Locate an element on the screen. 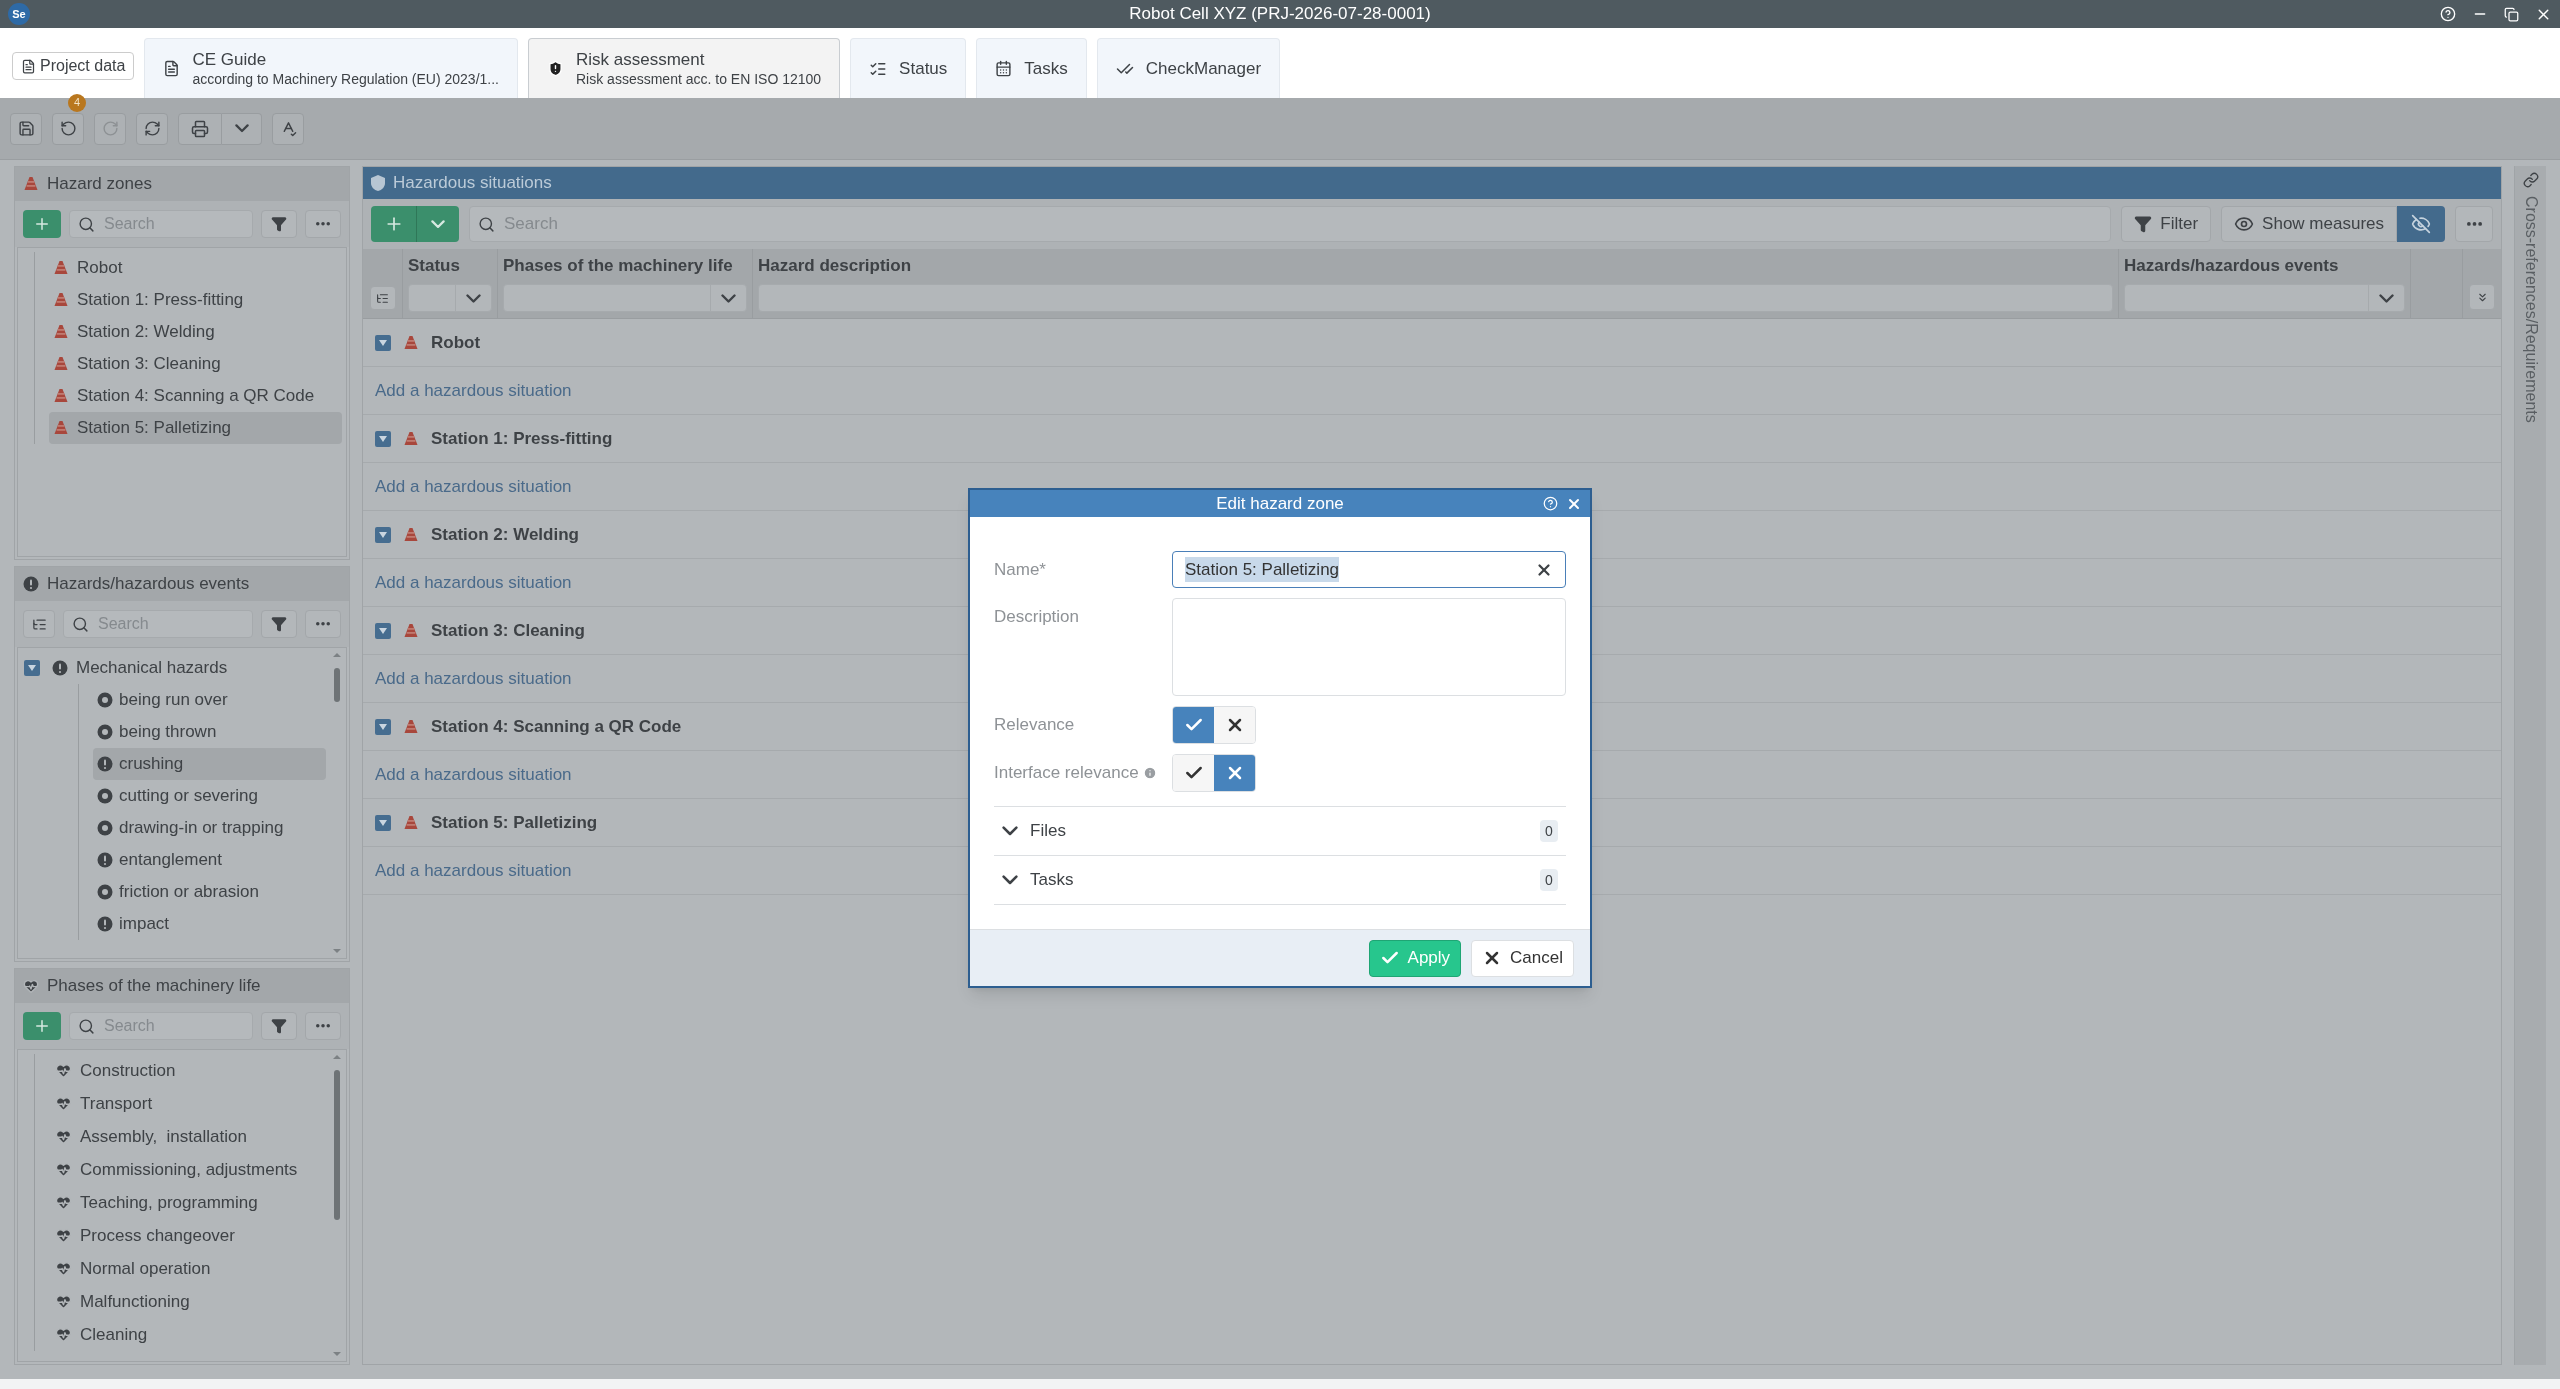  column-header: Status is located at coordinates (434, 266).